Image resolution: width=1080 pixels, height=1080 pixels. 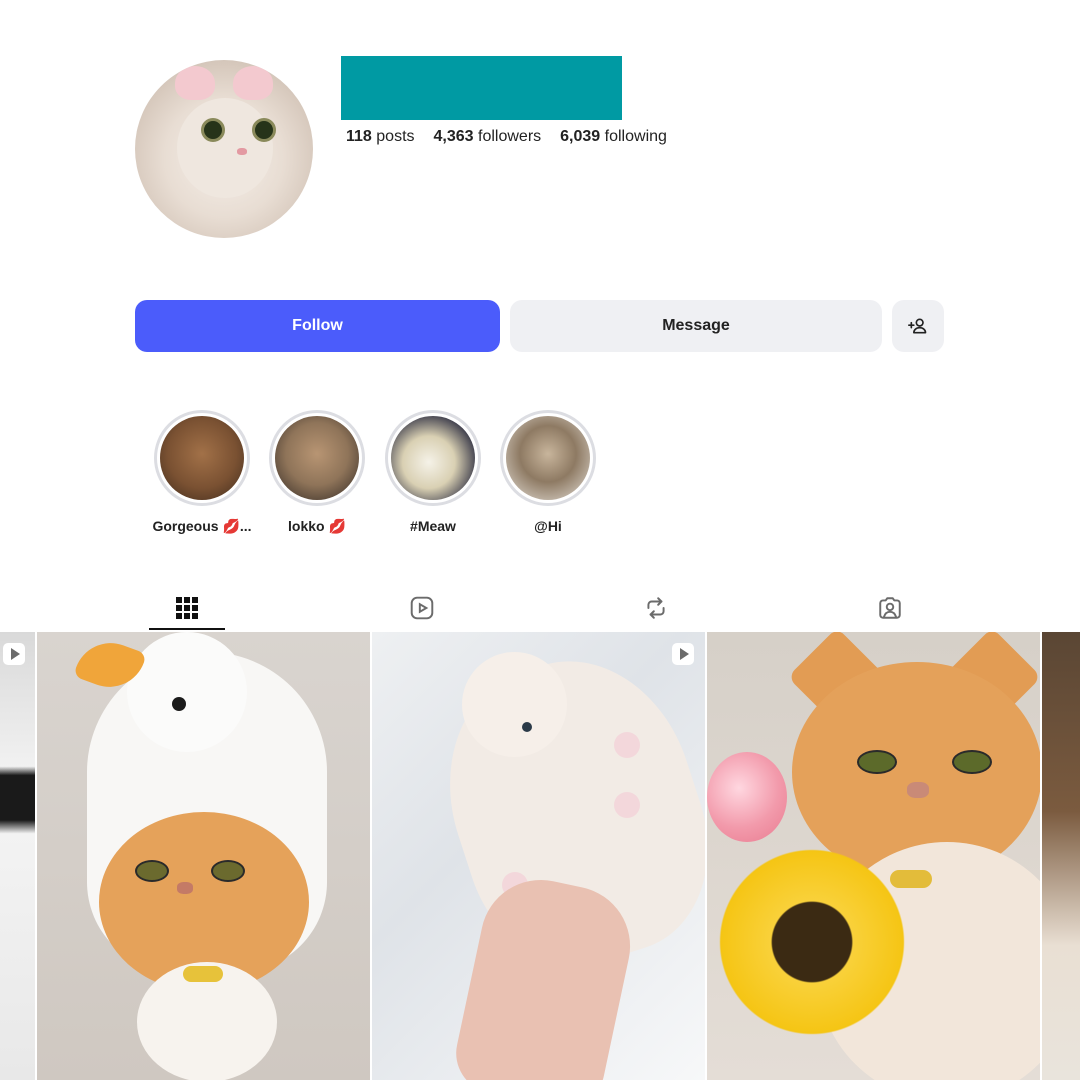 I want to click on followers-count: 4,363, so click(x=453, y=136).